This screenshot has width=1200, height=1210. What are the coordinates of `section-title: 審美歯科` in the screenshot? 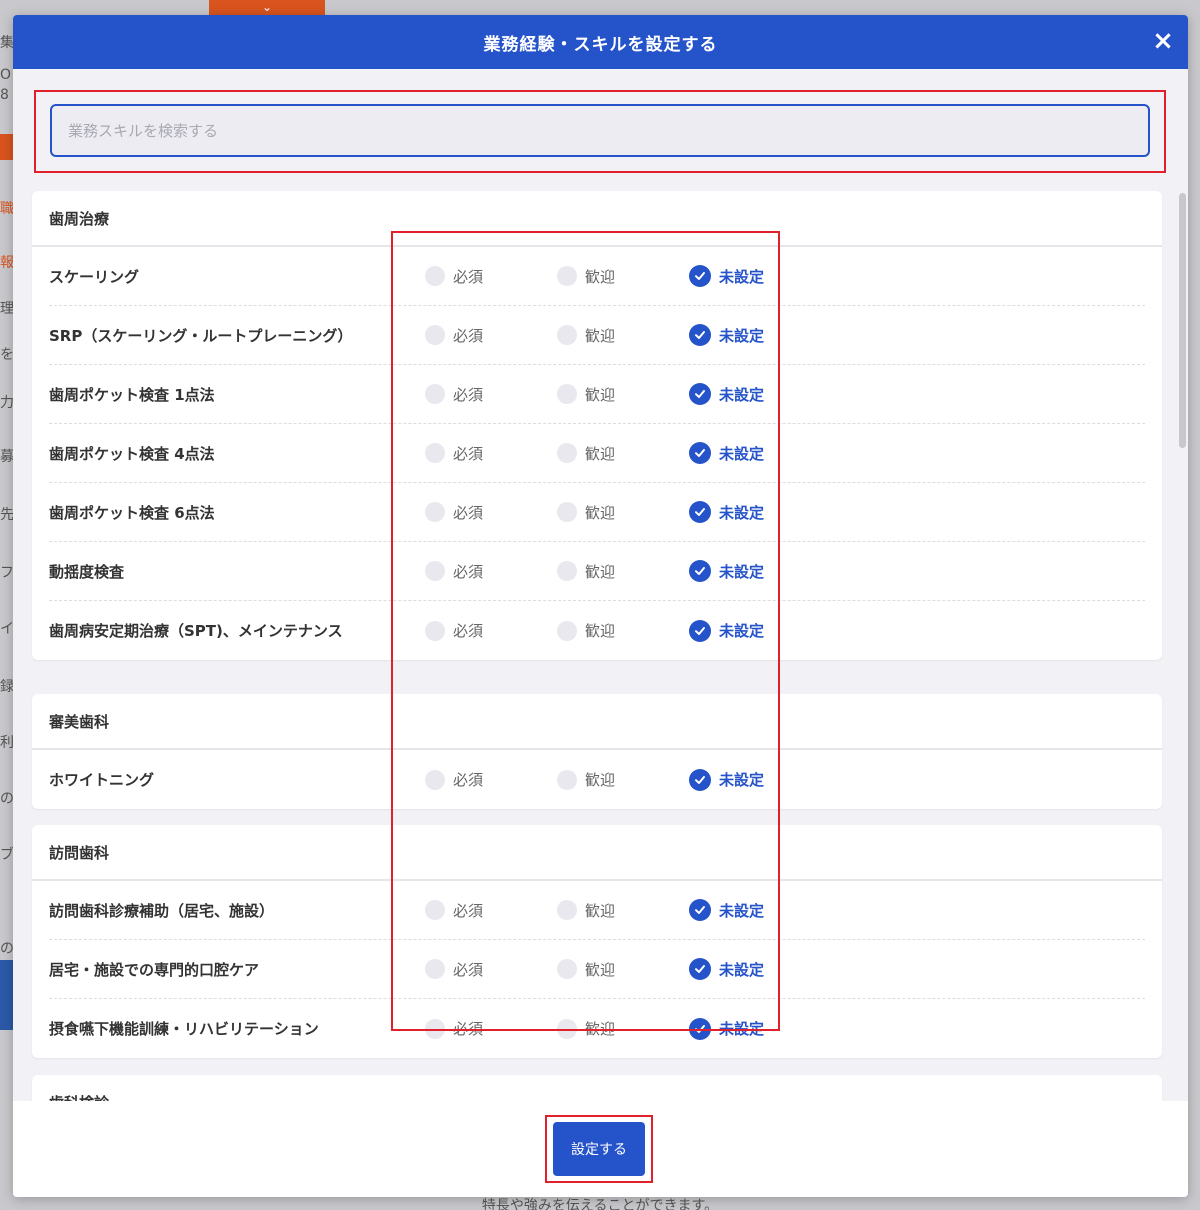 It's located at (597, 722).